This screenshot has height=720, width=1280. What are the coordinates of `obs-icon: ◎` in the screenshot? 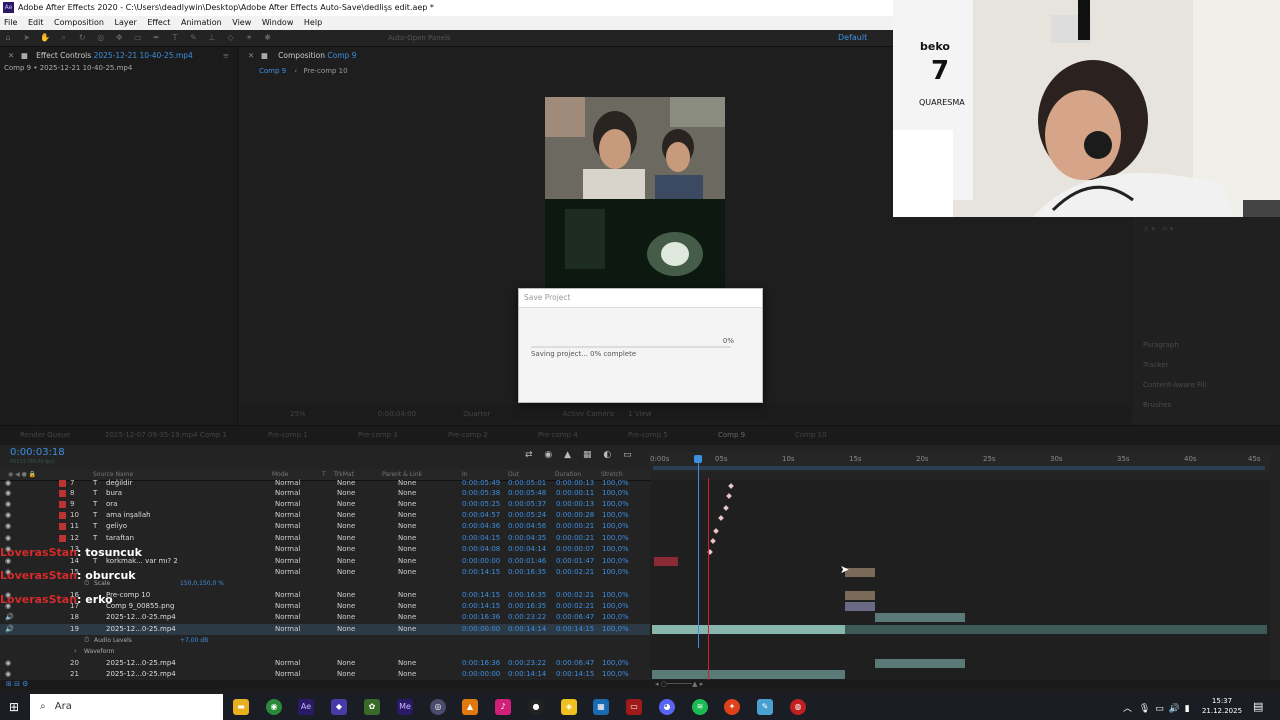 It's located at (438, 707).